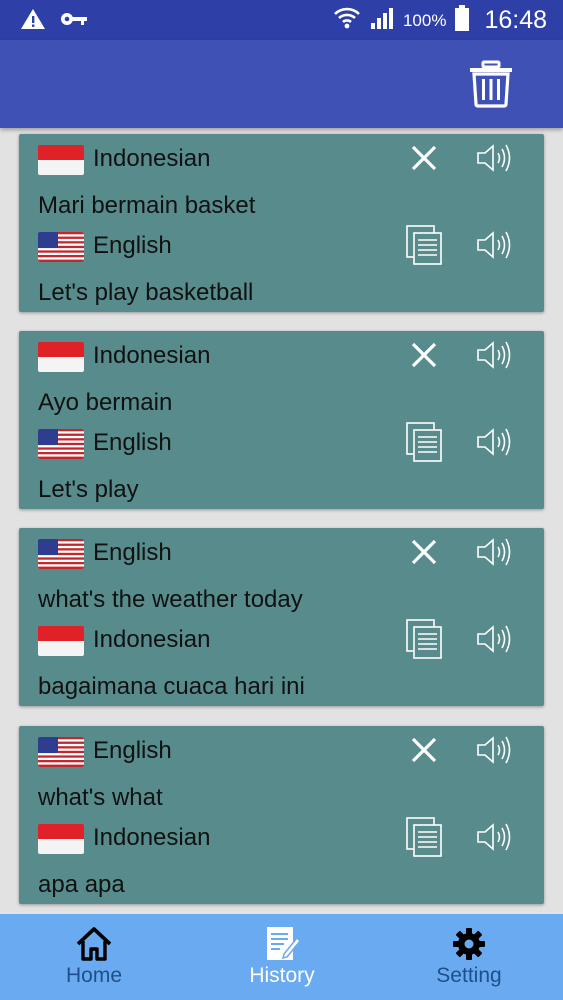 The image size is (563, 1000). Describe the element at coordinates (81, 884) in the screenshot. I see `target-text: apa apa` at that location.